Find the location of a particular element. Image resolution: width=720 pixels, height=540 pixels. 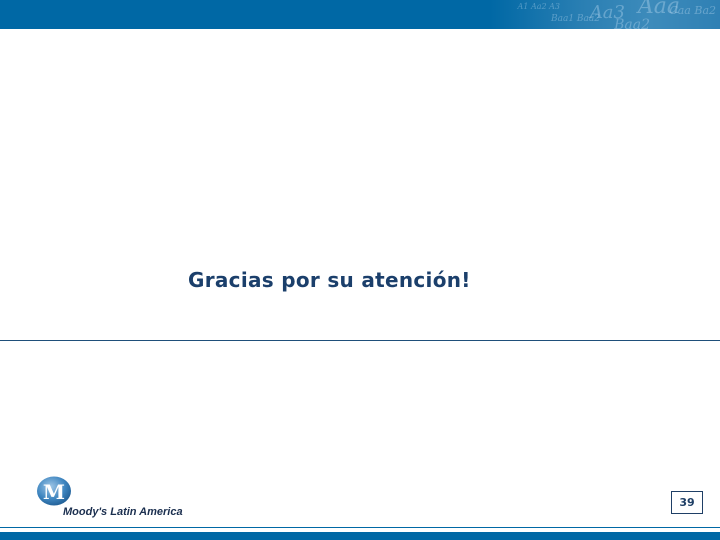

divider-line is located at coordinates (360, 340).